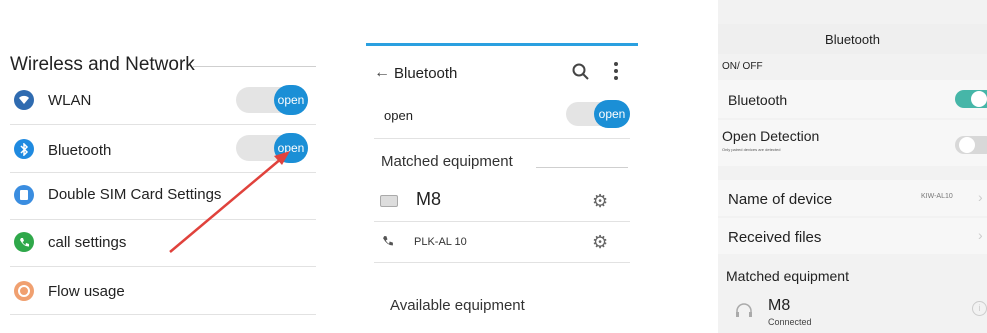 The image size is (987, 333). Describe the element at coordinates (852, 198) in the screenshot. I see `device-name-row: Name of device KIW-AL10 ›` at that location.